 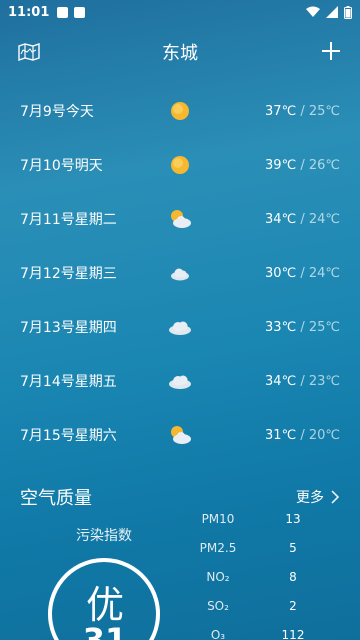 What do you see at coordinates (105, 630) in the screenshot?
I see `air-quality-value: 31` at bounding box center [105, 630].